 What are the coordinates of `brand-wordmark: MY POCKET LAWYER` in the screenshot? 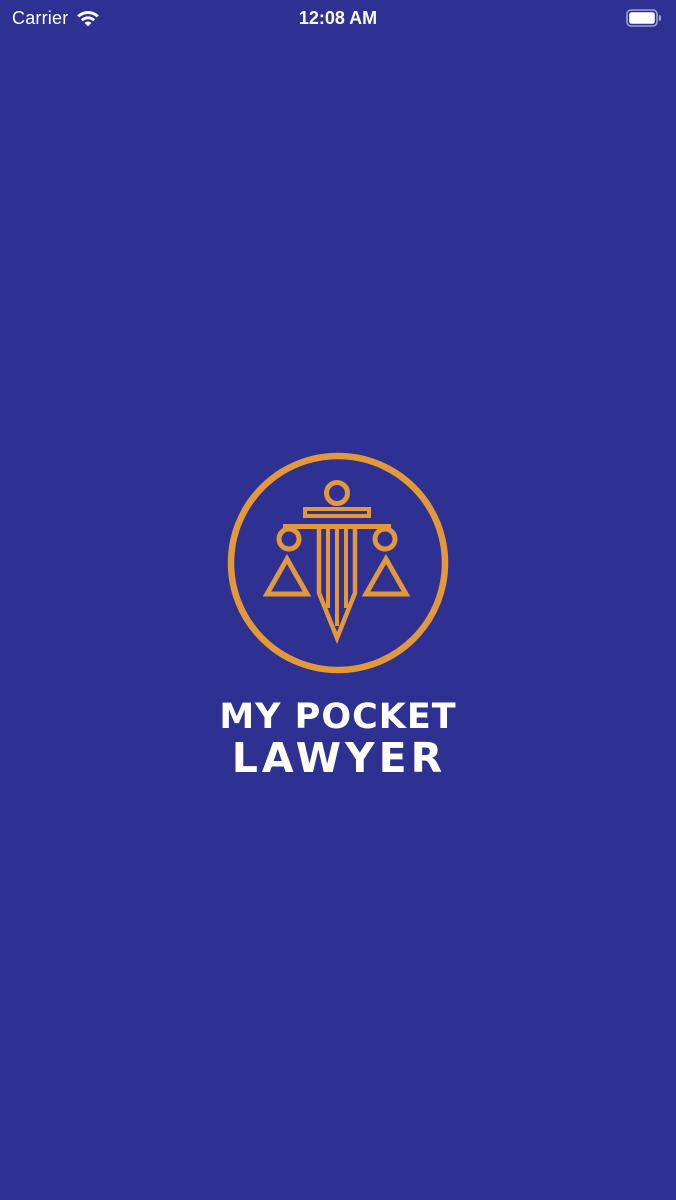 It's located at (338, 739).